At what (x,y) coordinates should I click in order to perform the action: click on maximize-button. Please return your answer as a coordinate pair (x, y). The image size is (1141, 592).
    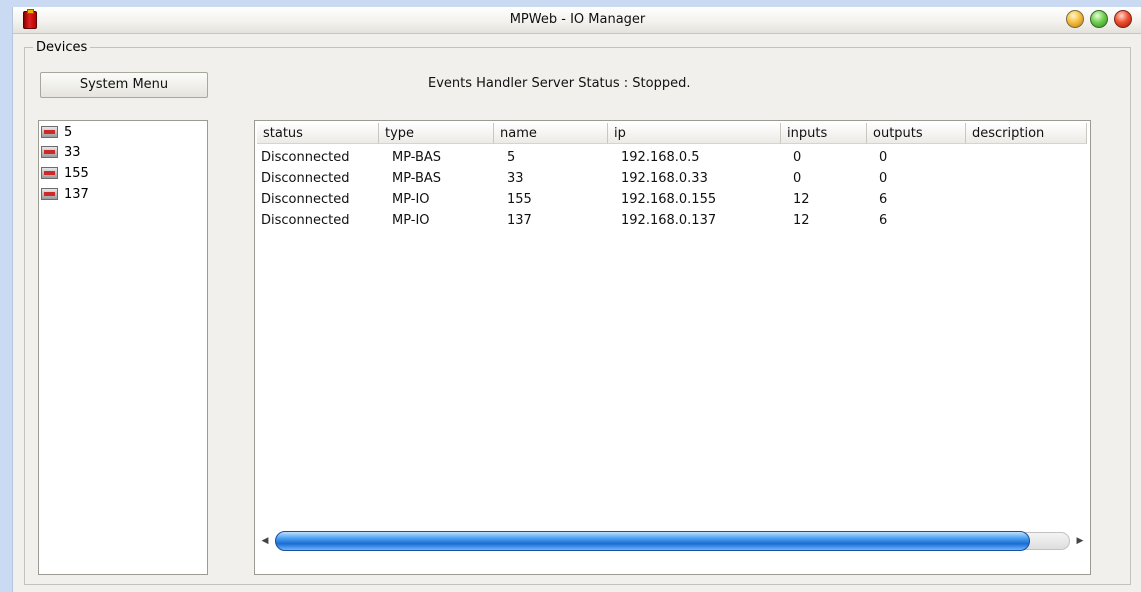
    Looking at the image, I should click on (1099, 19).